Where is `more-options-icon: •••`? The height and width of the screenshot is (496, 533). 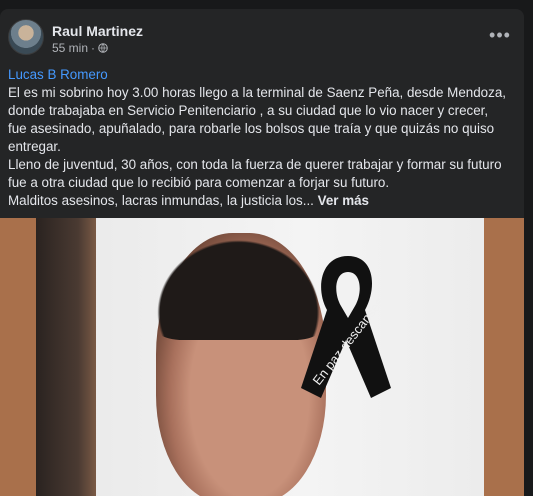
more-options-icon: ••• is located at coordinates (500, 35).